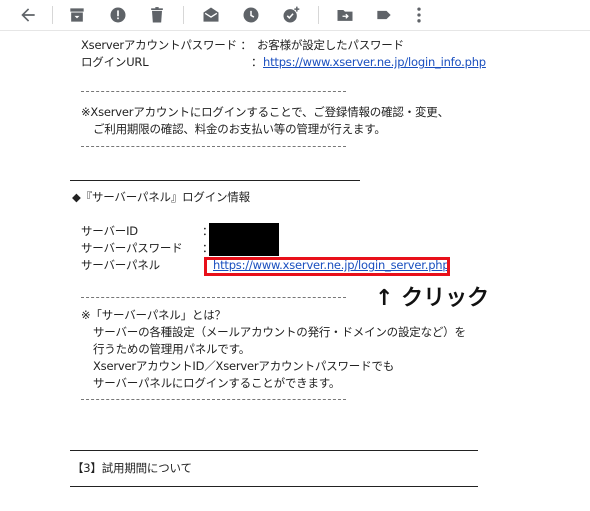 This screenshot has width=590, height=511. I want to click on move-to-icon, so click(345, 15).